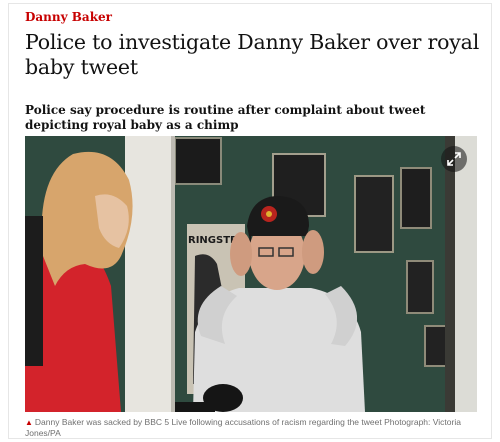 This screenshot has width=500, height=442. I want to click on expand-icon, so click(454, 159).